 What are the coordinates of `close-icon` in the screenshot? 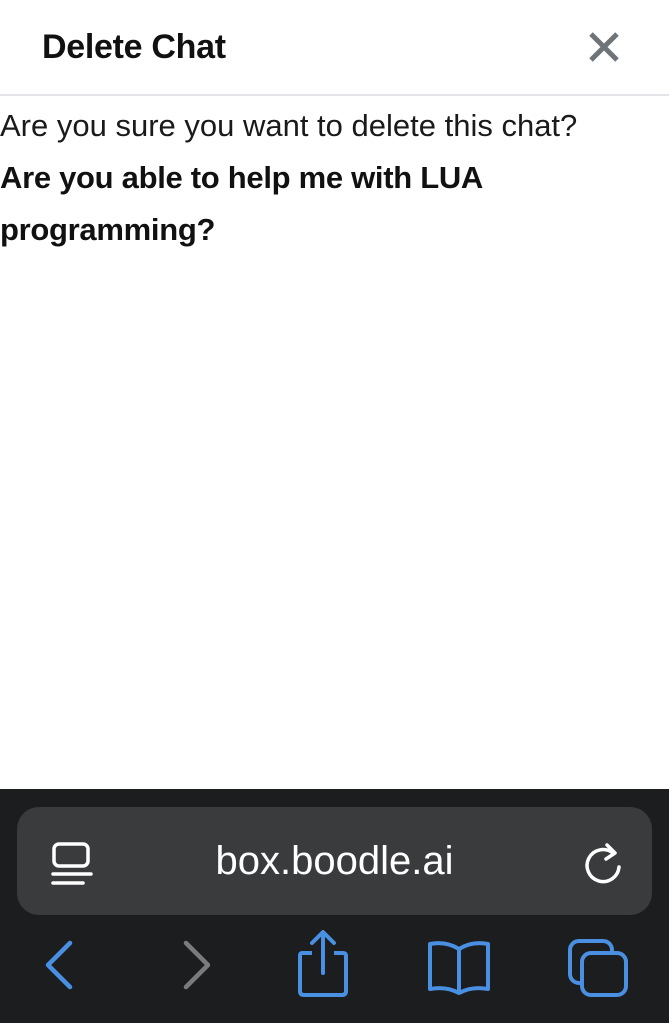 It's located at (604, 47).